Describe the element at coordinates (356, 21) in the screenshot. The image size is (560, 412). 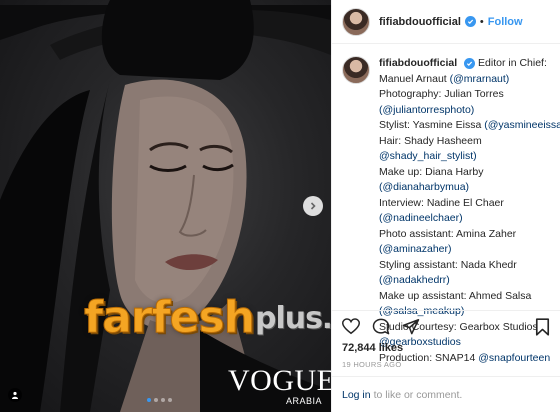
I see `avatar` at that location.